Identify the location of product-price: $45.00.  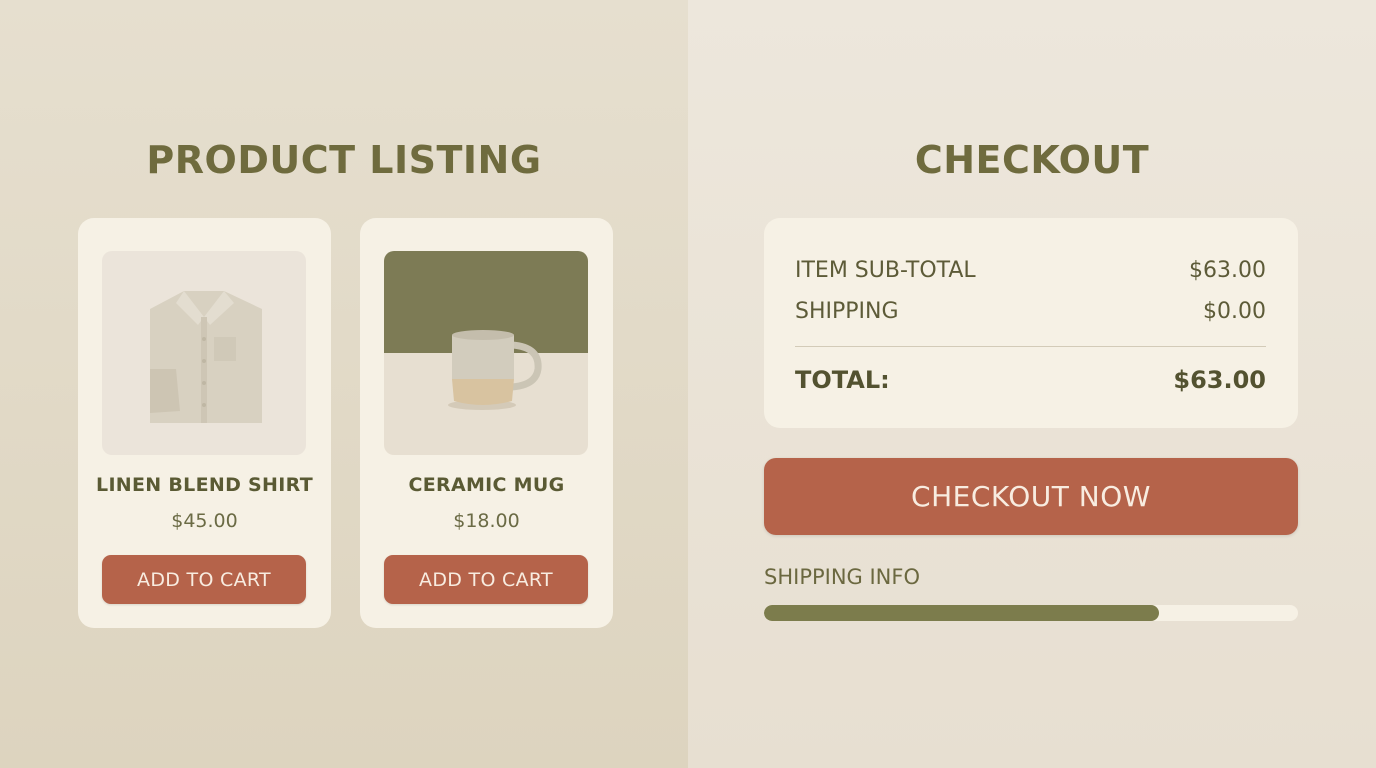
(204, 521).